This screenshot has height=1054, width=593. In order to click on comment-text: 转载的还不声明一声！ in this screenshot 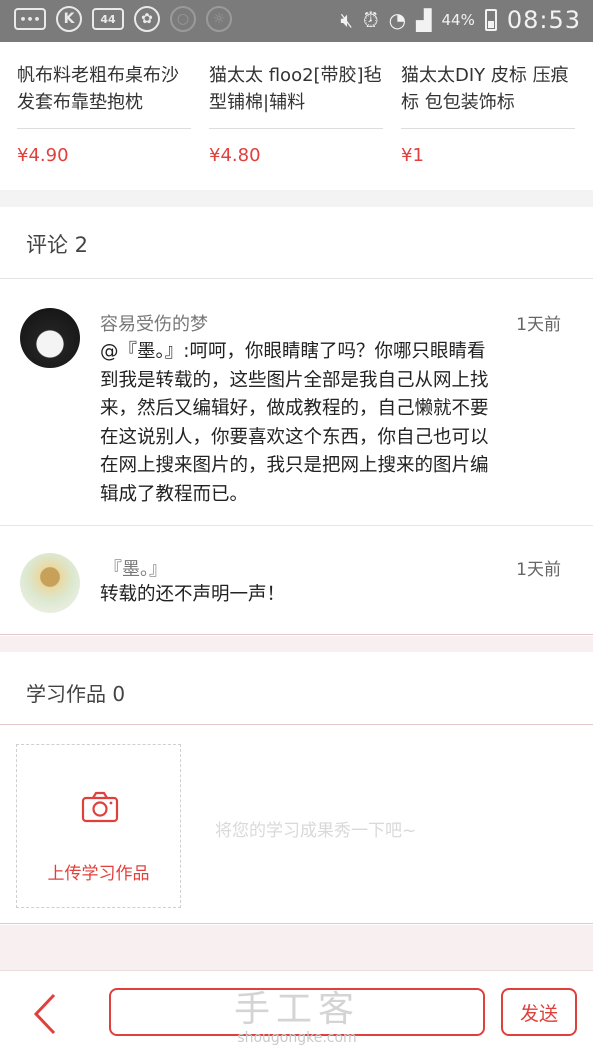, I will do `click(193, 594)`.